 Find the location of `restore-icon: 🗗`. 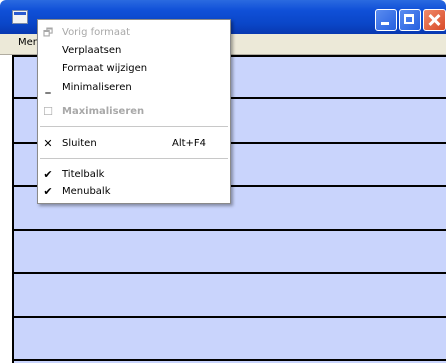

restore-icon: 🗗 is located at coordinates (48, 32).